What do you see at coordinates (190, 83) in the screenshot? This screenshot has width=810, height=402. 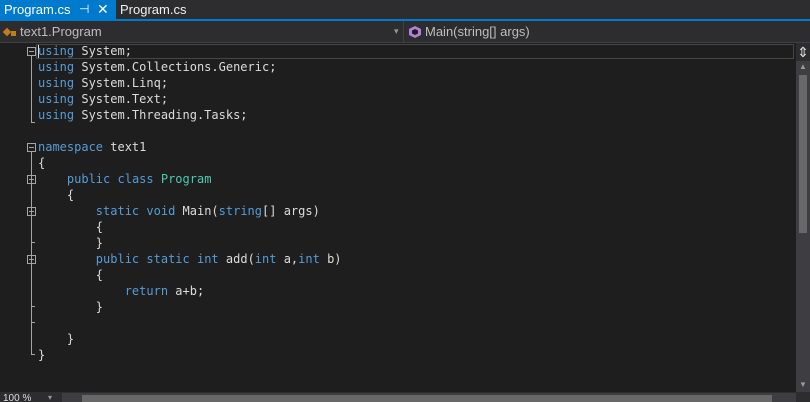 I see `code-line: using System.Linq;` at bounding box center [190, 83].